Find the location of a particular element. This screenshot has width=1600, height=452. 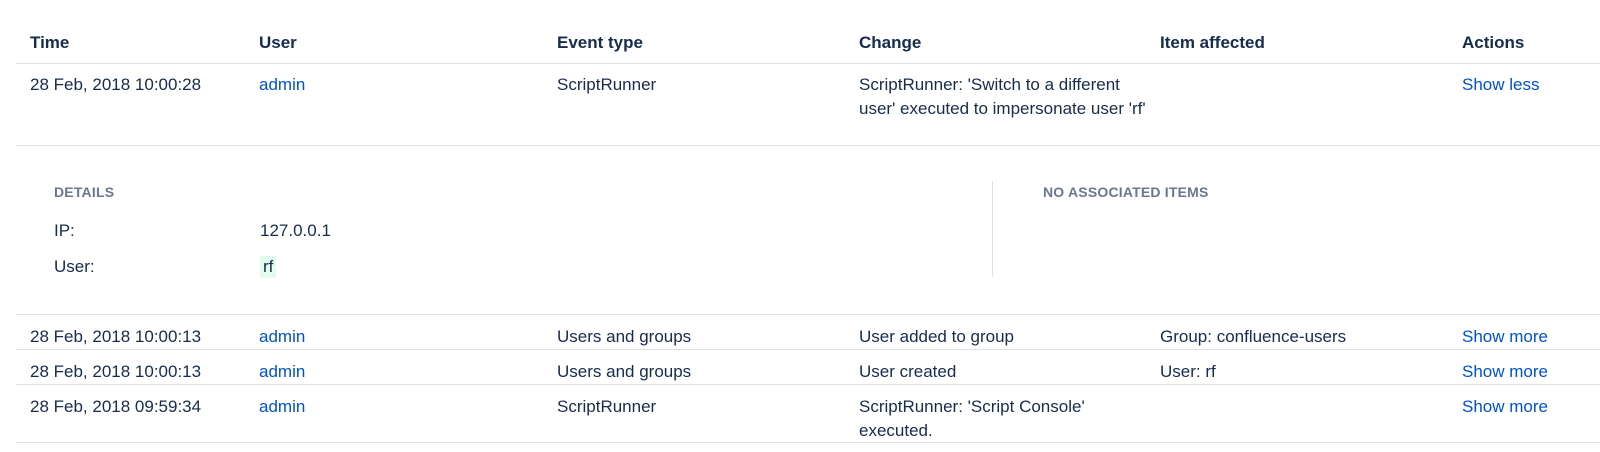

column-header-change: Change is located at coordinates (890, 42).